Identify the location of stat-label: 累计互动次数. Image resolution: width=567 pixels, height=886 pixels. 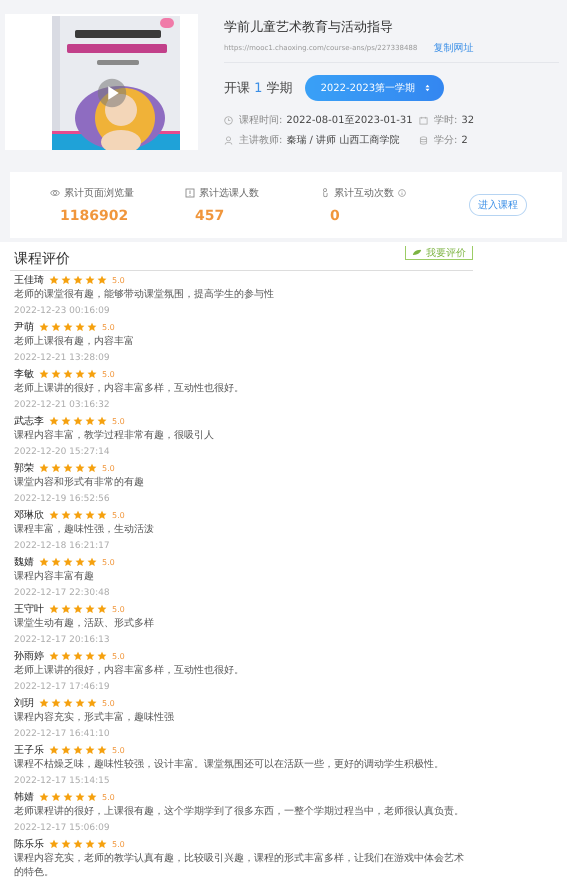
(364, 193).